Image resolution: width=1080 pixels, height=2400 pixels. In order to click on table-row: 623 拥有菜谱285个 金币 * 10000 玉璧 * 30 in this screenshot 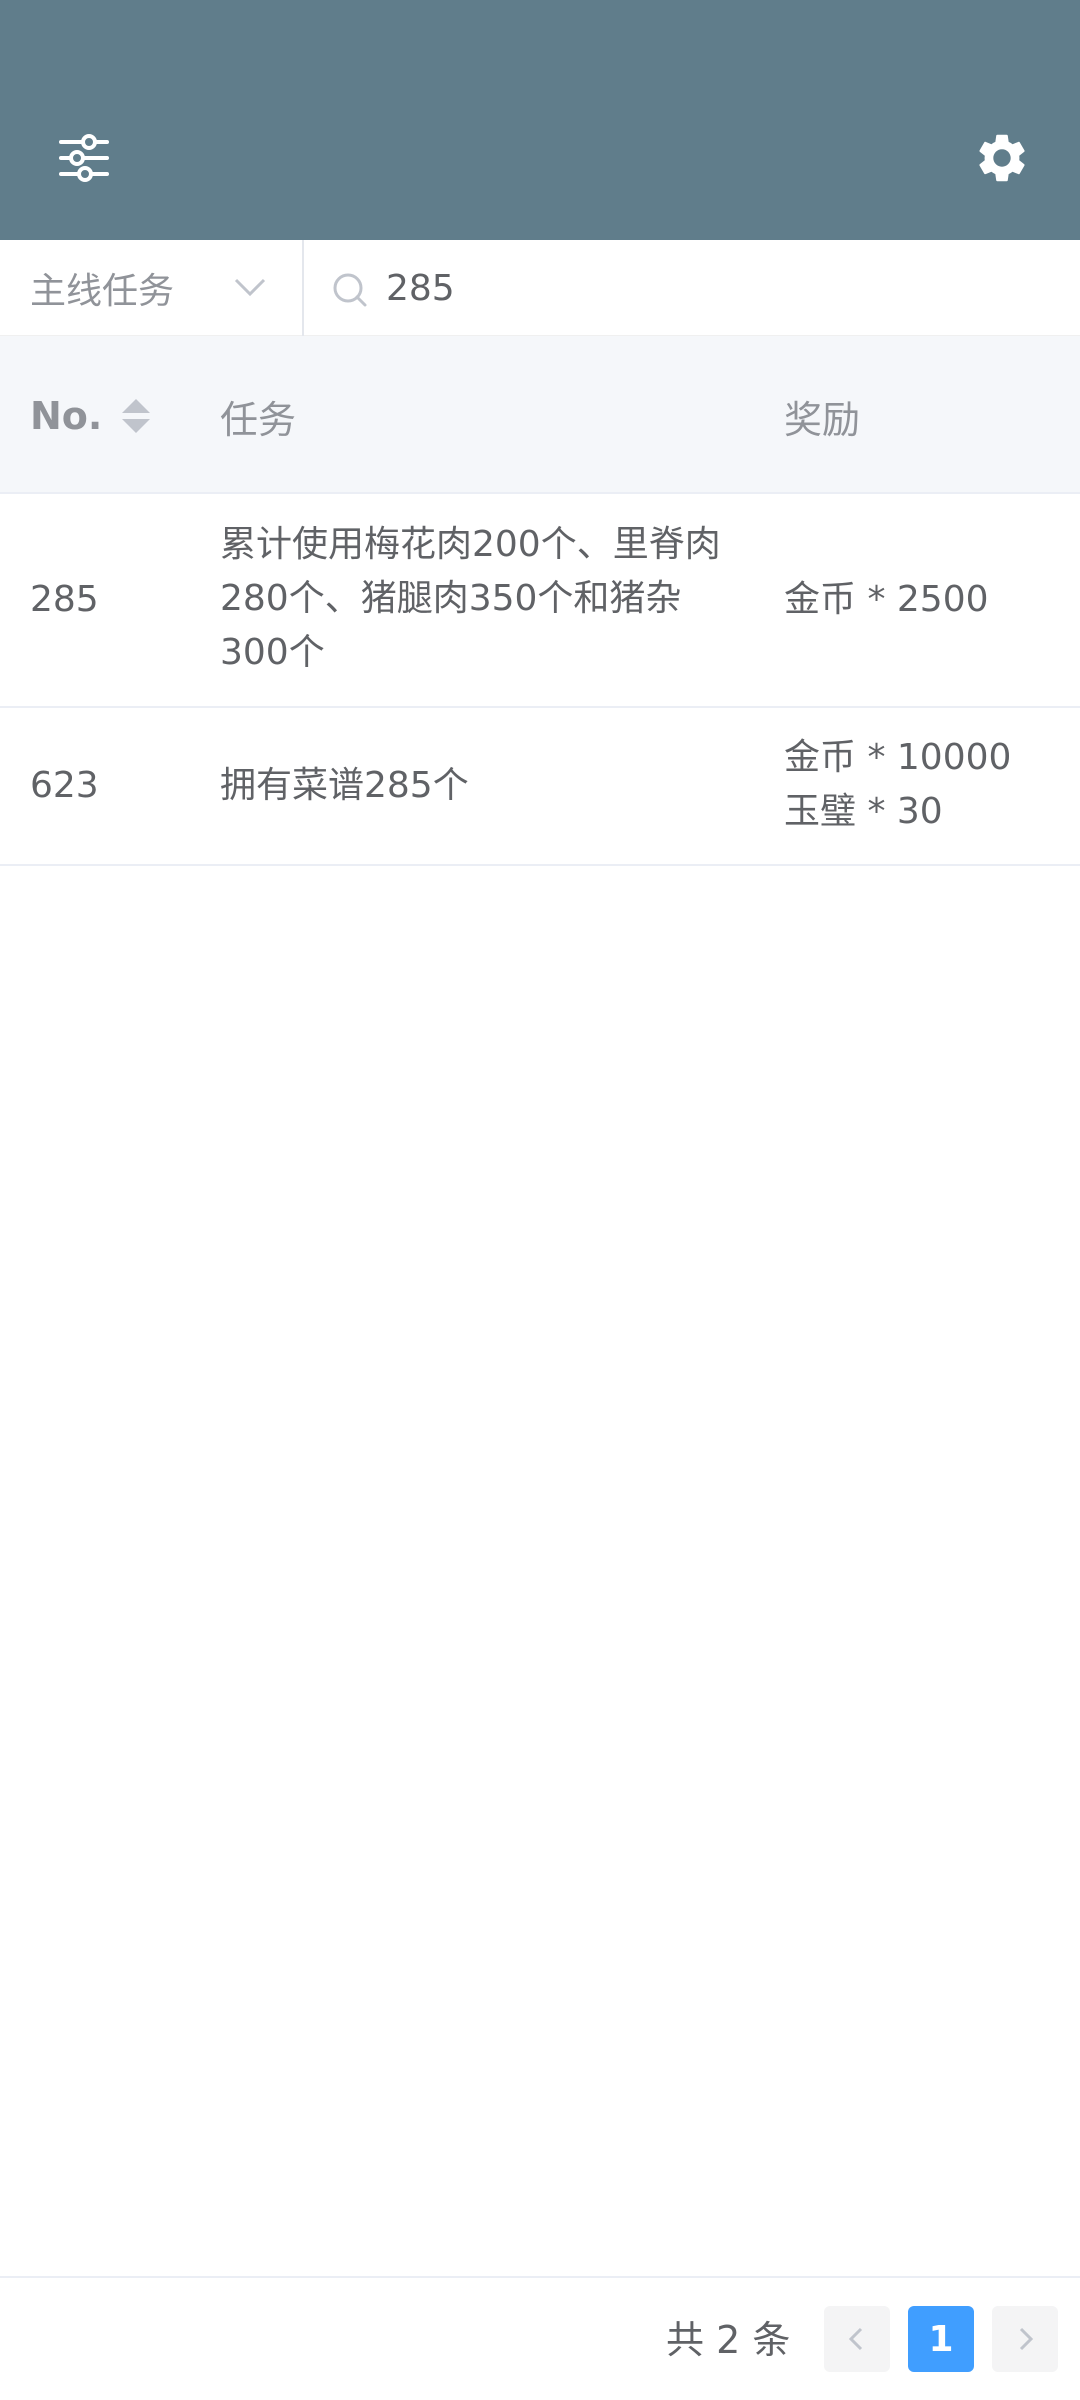, I will do `click(540, 787)`.